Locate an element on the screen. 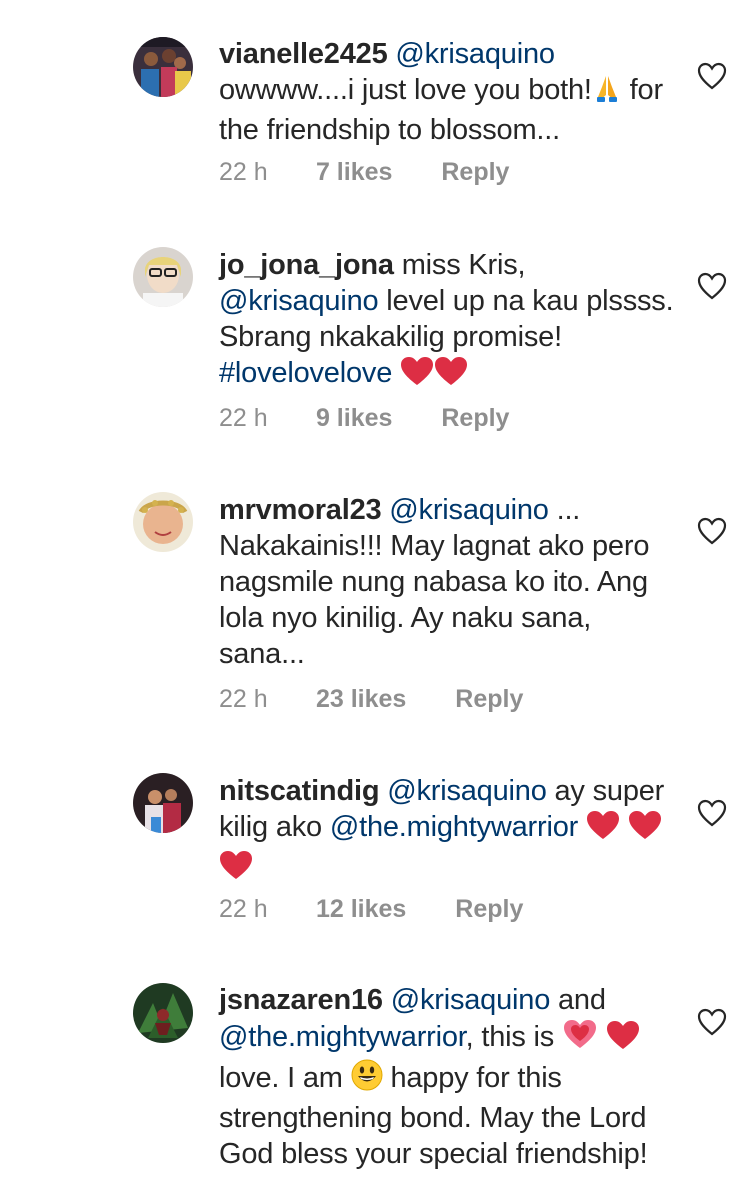  comment-meta: 22 h 9 likes Reply is located at coordinates (364, 418).